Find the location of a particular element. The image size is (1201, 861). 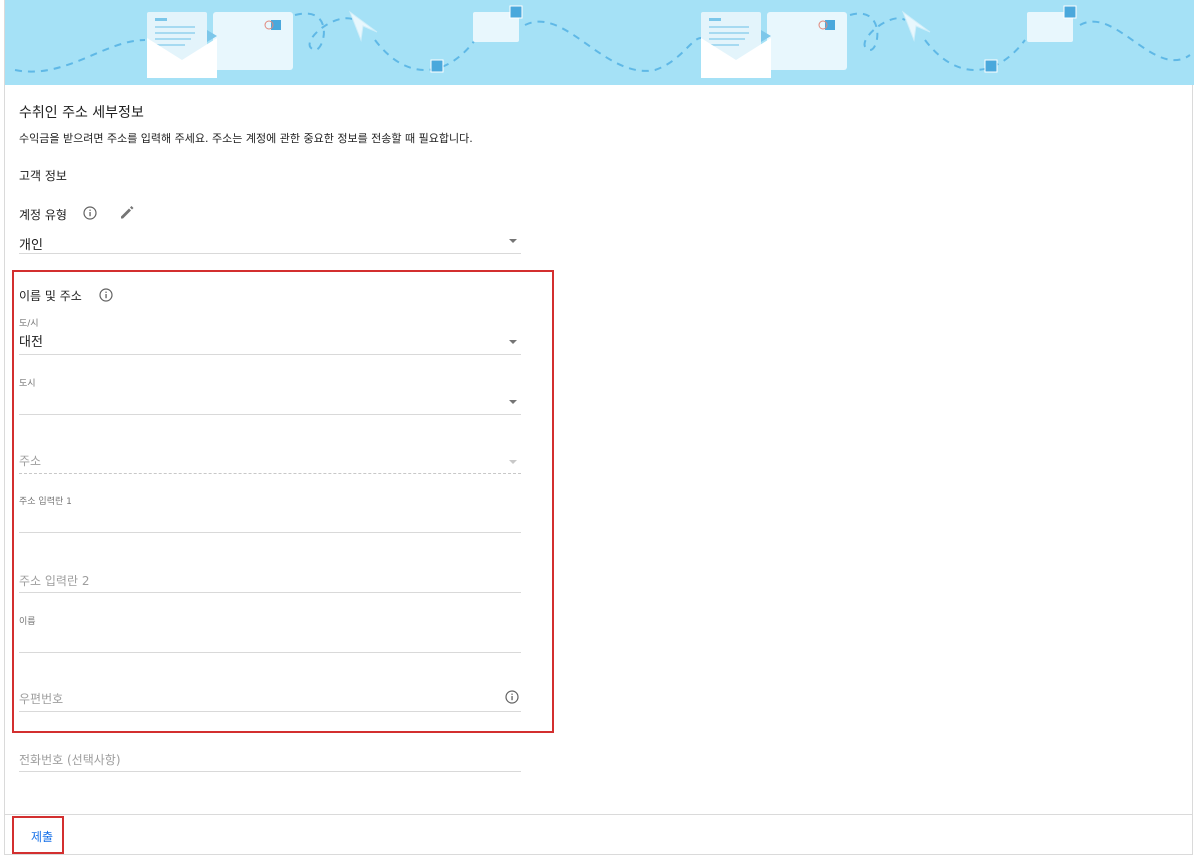

province-value: 대전 is located at coordinates (31, 342).